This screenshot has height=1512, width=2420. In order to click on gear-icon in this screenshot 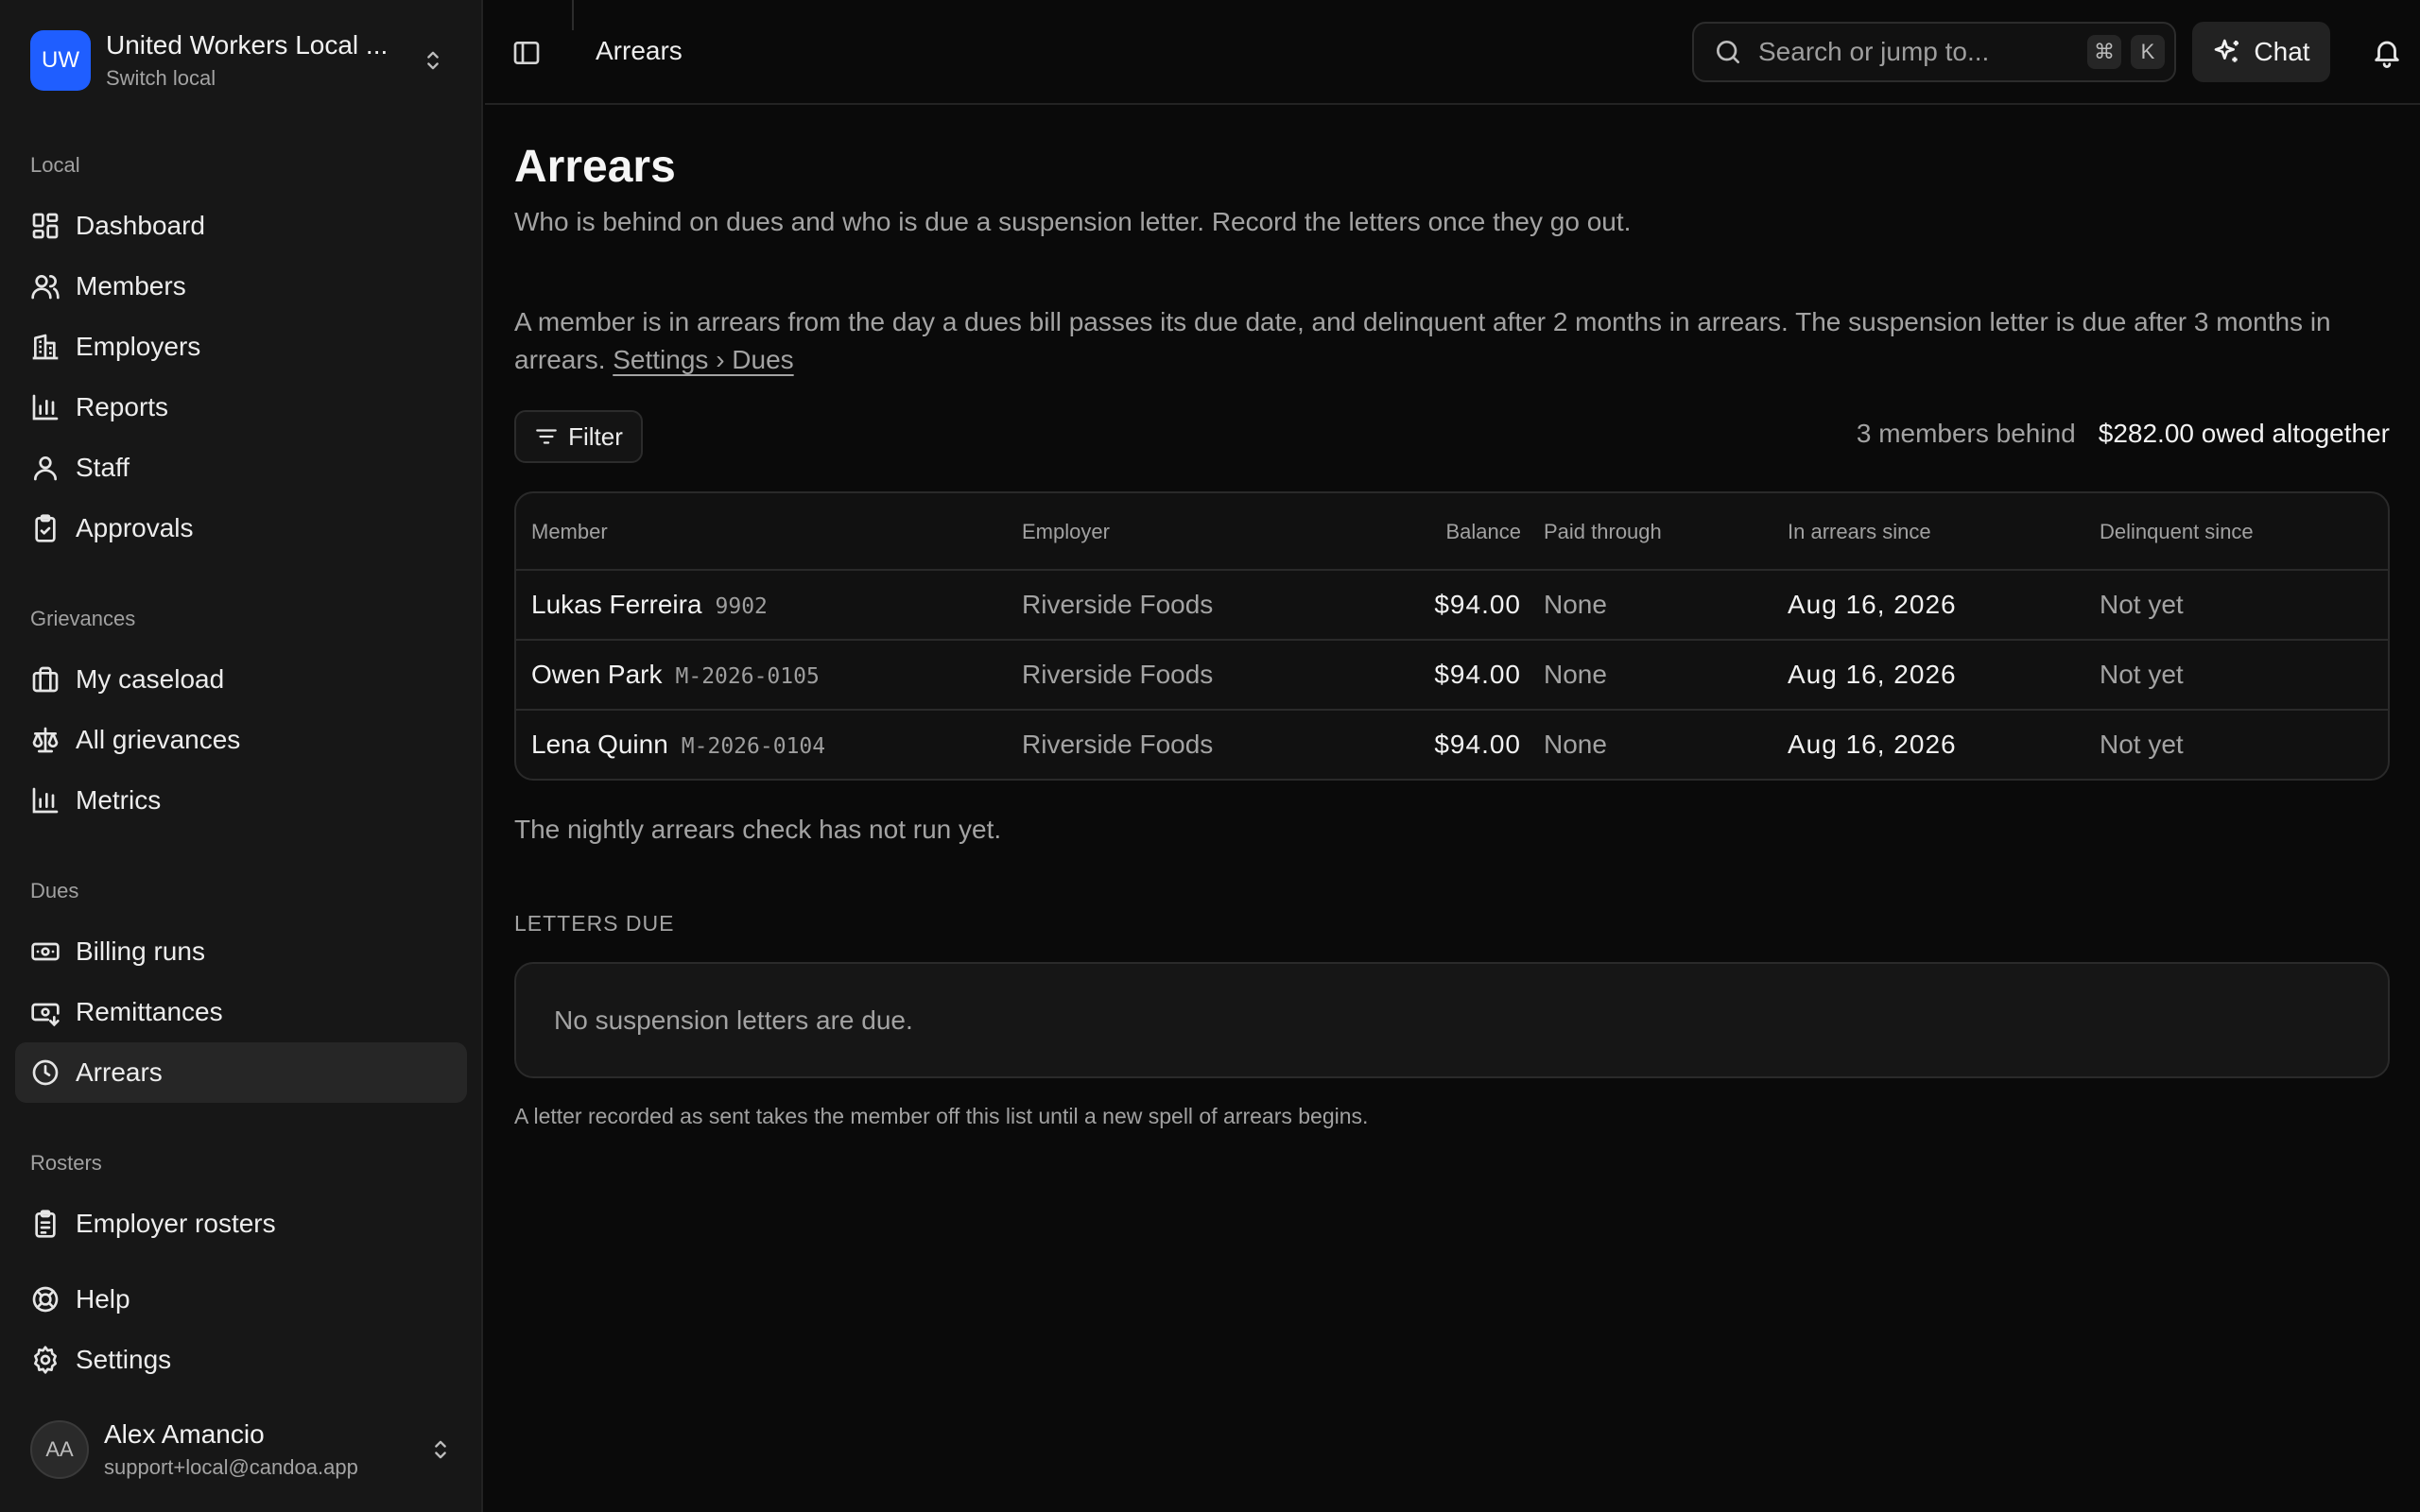, I will do `click(45, 1360)`.